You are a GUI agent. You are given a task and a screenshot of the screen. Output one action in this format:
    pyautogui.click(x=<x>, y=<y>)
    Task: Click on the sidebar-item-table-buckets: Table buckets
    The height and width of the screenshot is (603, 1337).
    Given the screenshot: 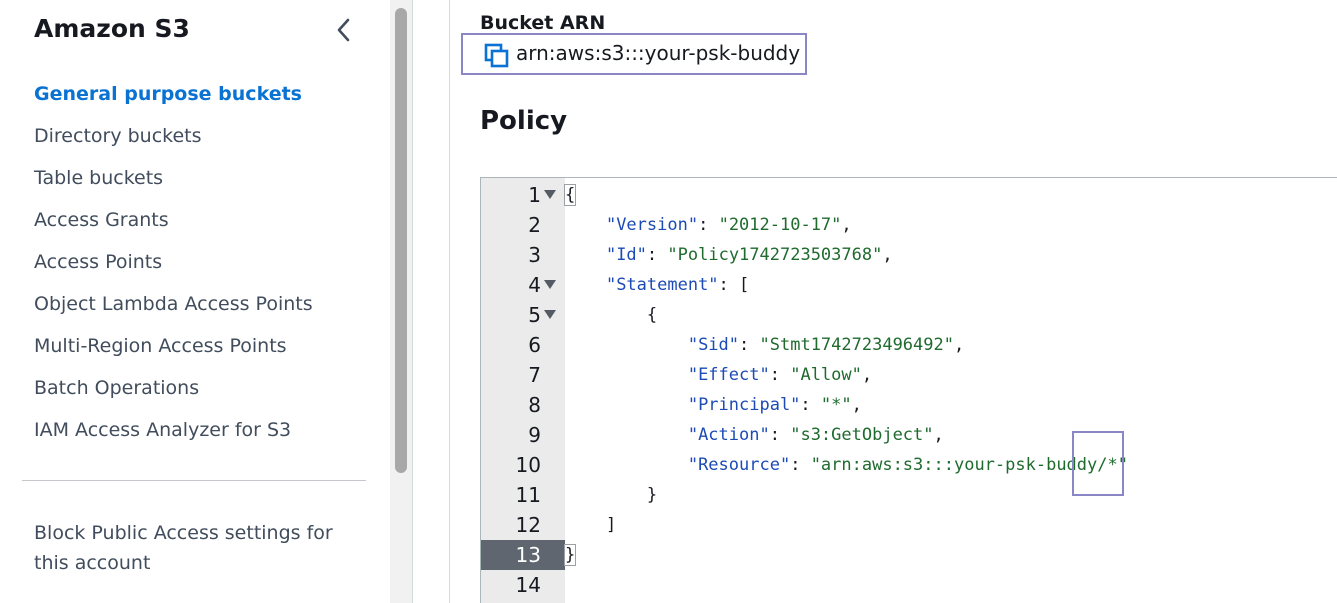 What is the action you would take?
    pyautogui.click(x=173, y=183)
    